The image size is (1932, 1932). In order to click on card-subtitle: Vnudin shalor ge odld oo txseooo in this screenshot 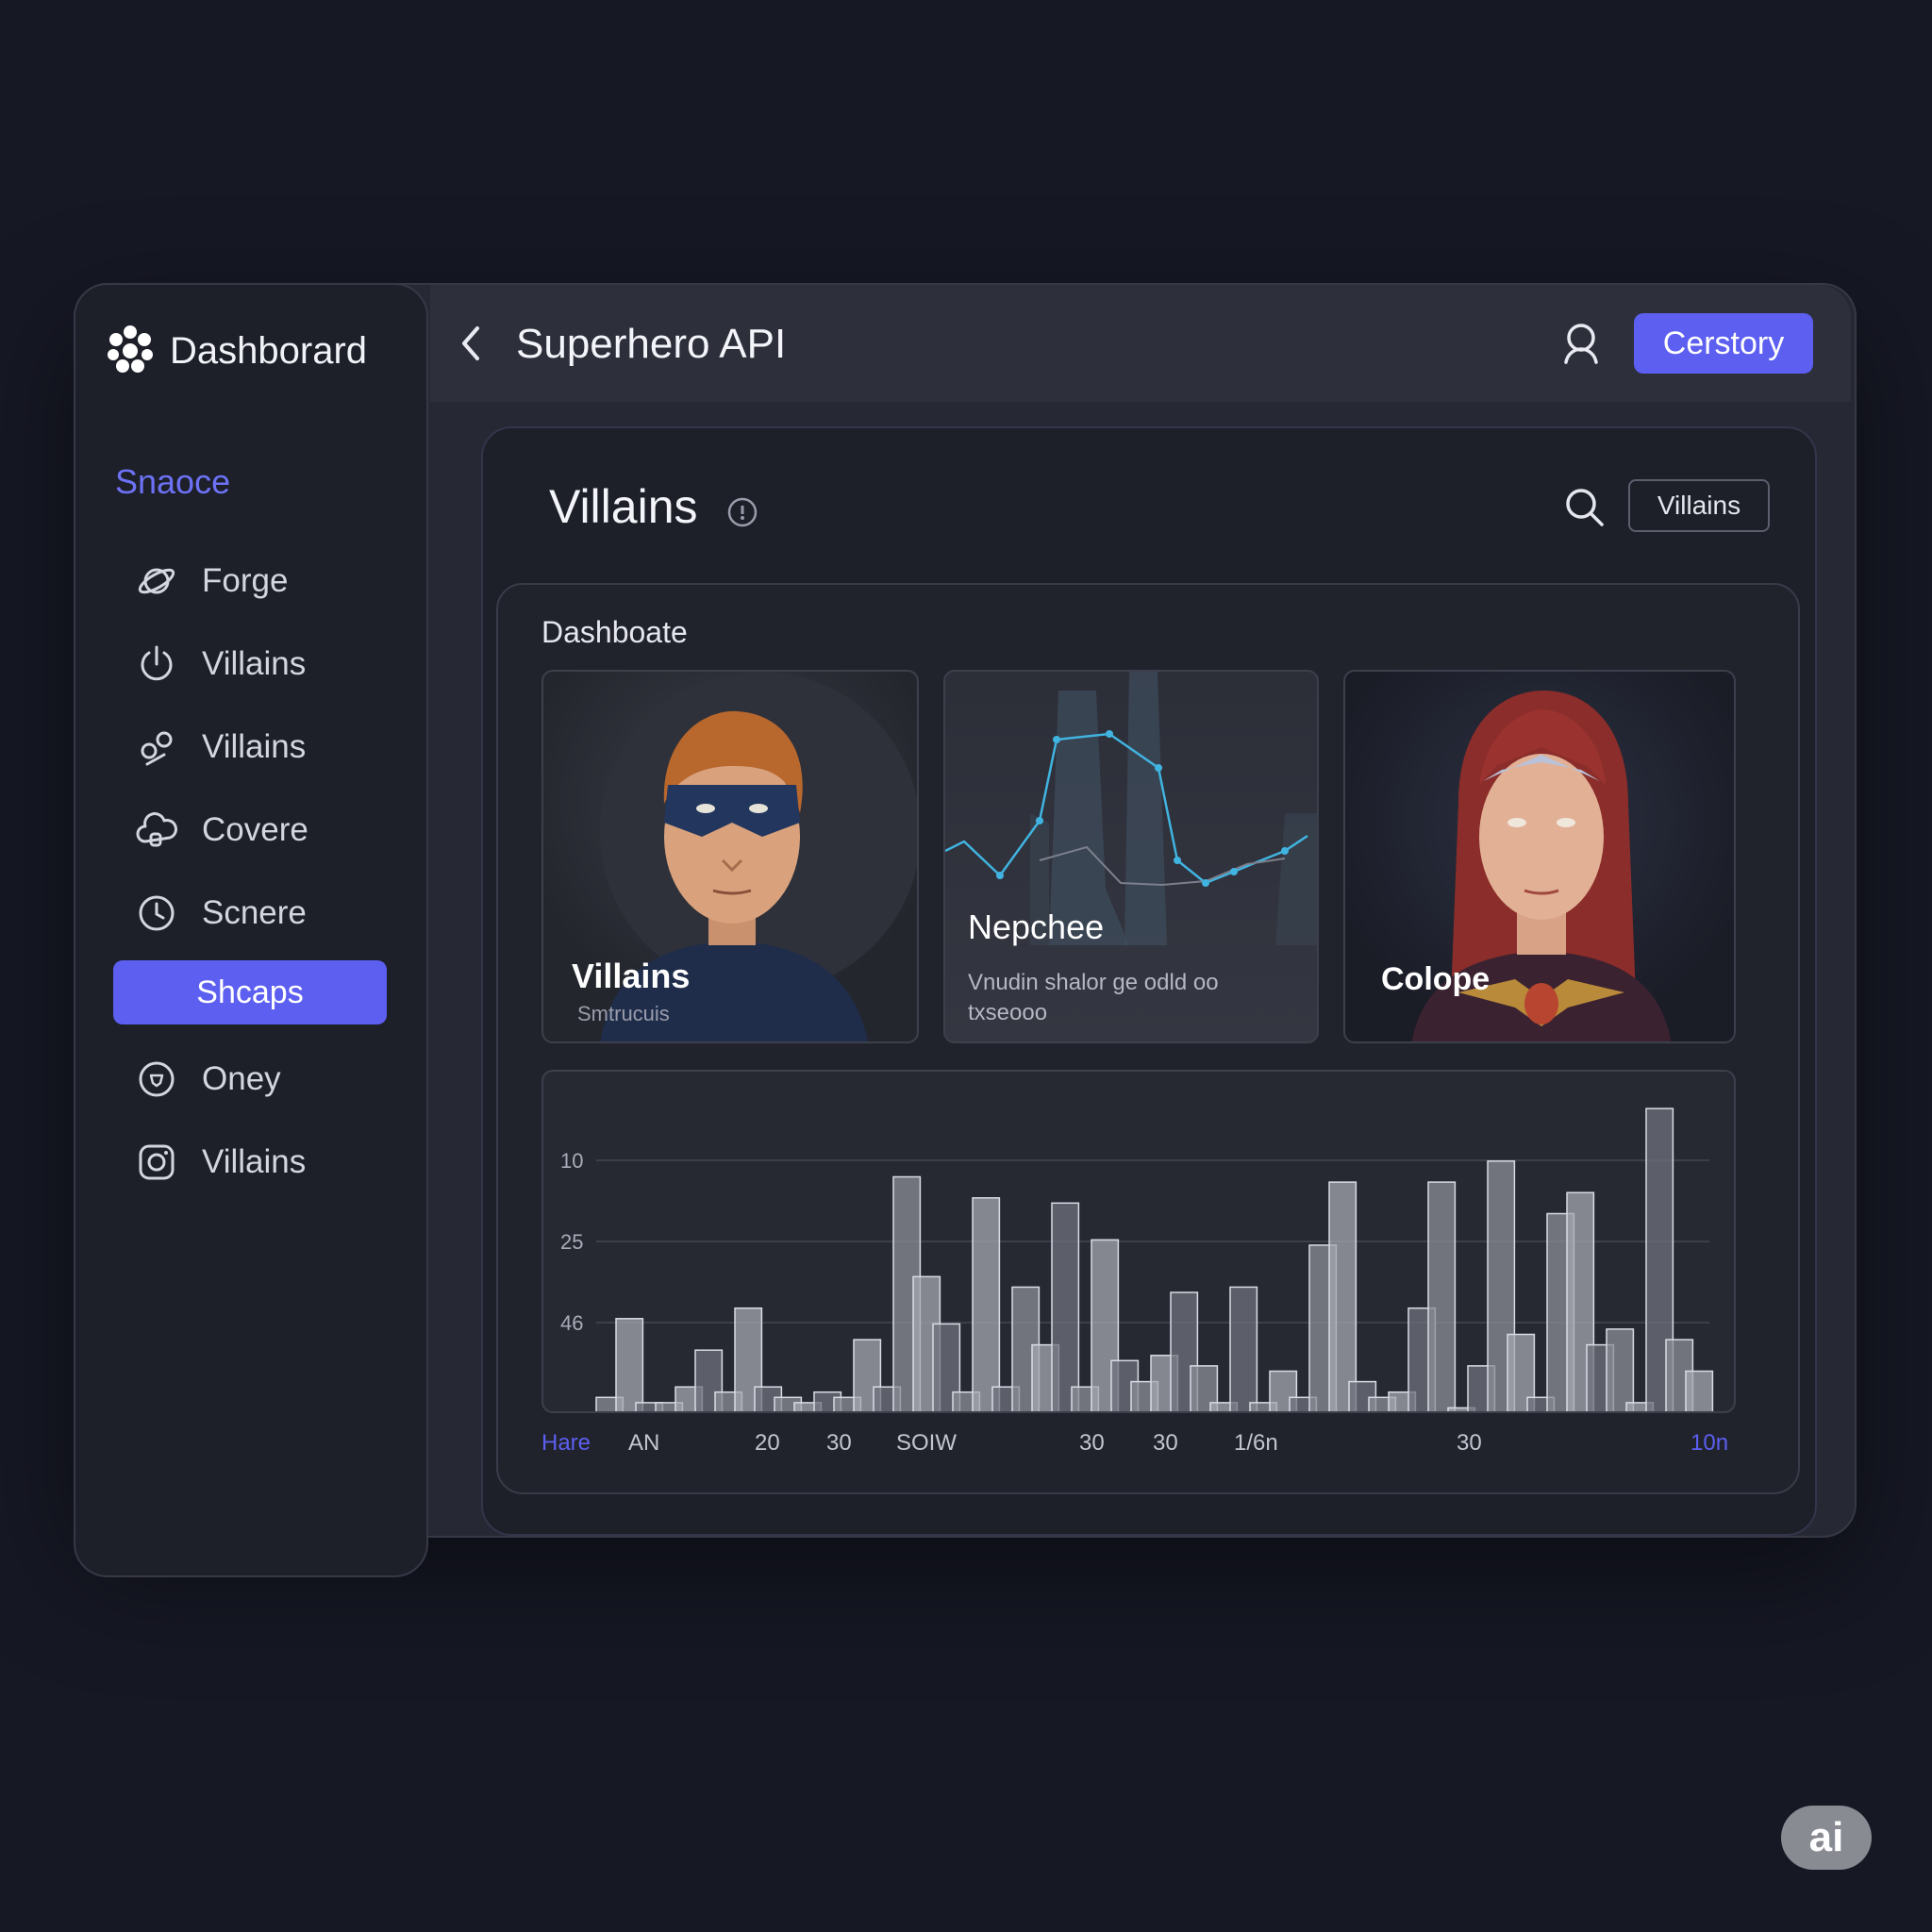, I will do `click(1093, 998)`.